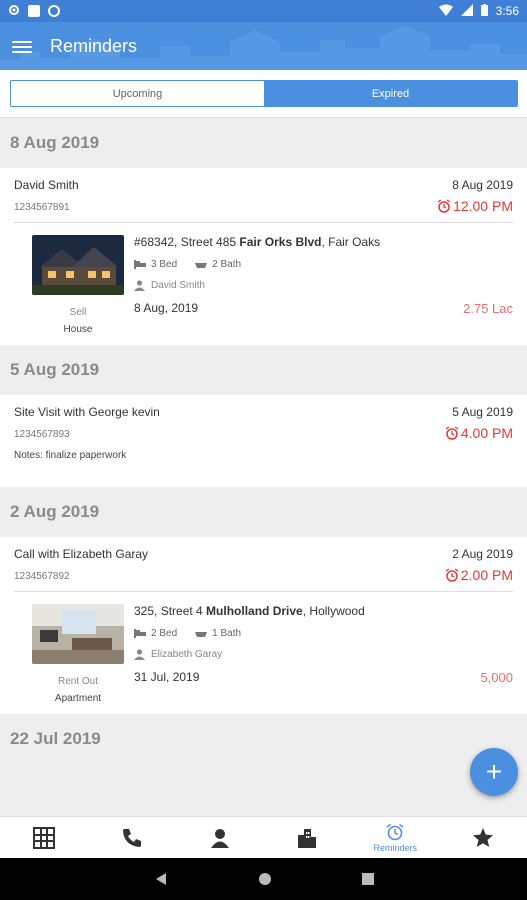 Image resolution: width=527 pixels, height=900 pixels. I want to click on reminder-date: 8 Aug 2019, so click(482, 185).